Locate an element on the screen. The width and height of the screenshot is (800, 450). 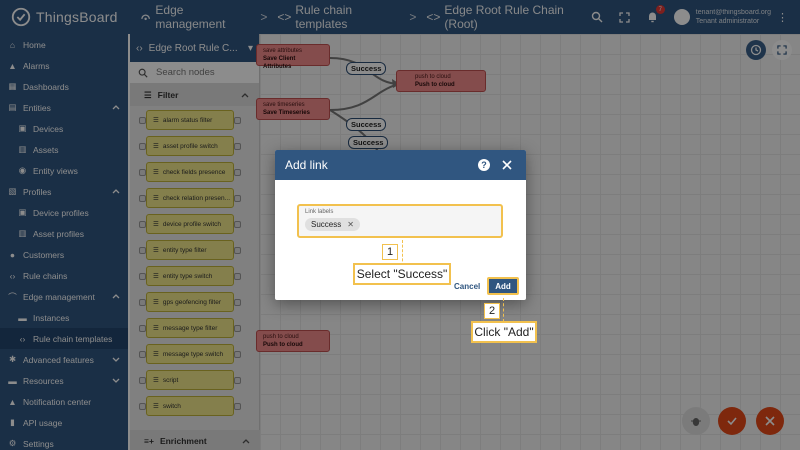
callout-step-1-text: Select "Success" is located at coordinates (402, 274).